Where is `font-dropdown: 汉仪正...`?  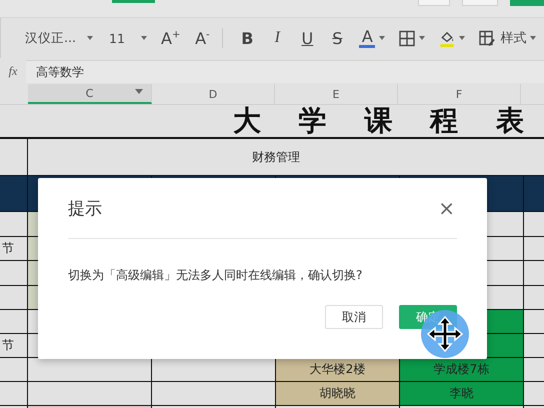 font-dropdown: 汉仪正... is located at coordinates (54, 38).